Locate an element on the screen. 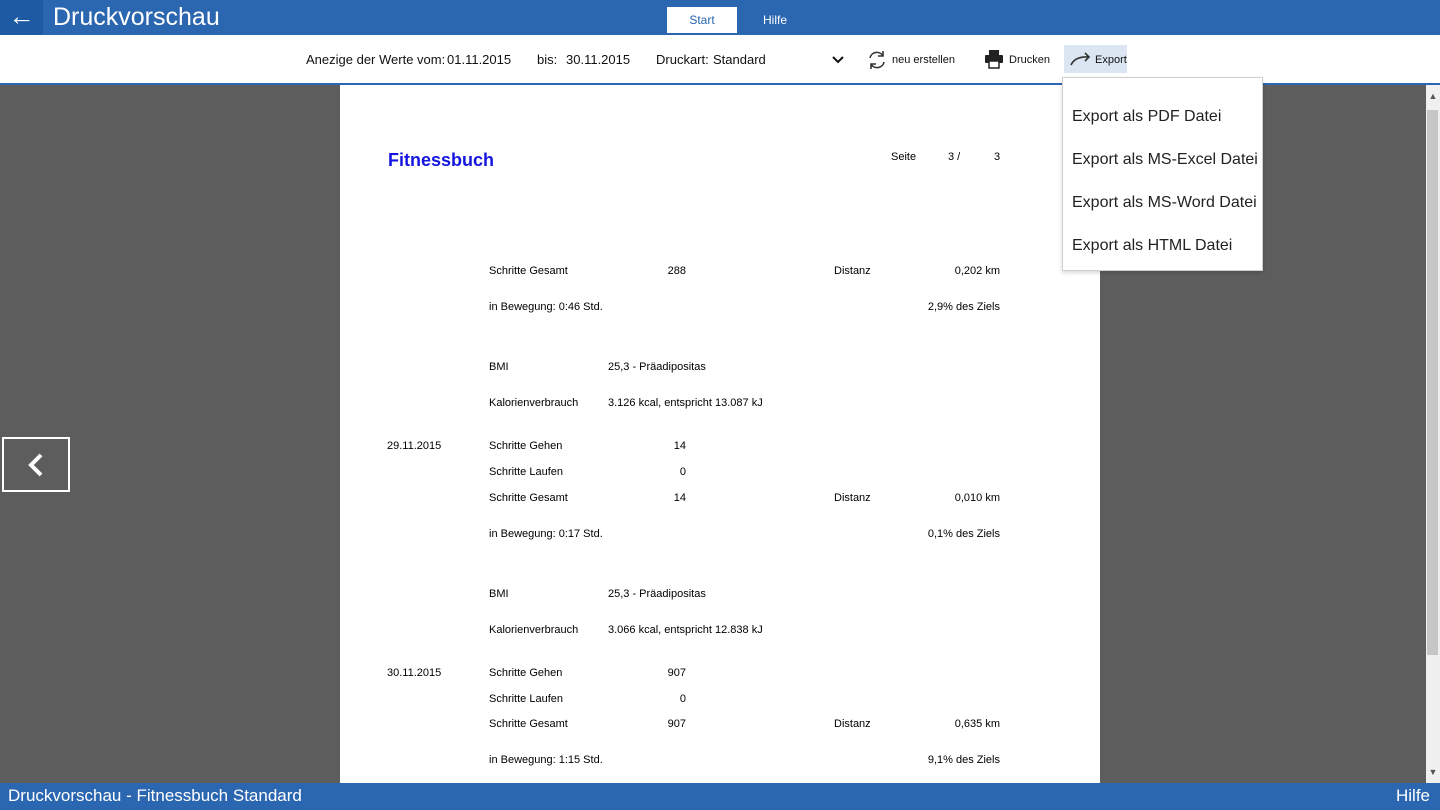 The width and height of the screenshot is (1440, 810). entry-date: 30.11.2015 is located at coordinates (414, 673).